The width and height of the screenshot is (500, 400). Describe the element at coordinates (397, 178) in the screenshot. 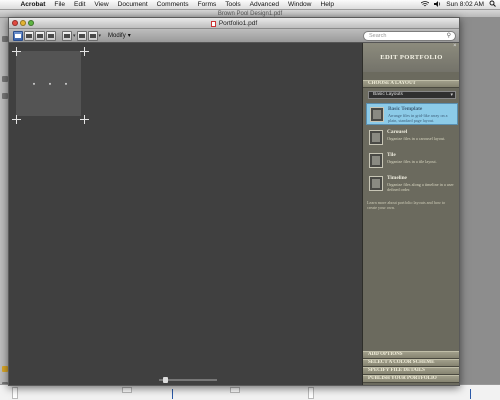

I see `layout-name: Timeline` at that location.